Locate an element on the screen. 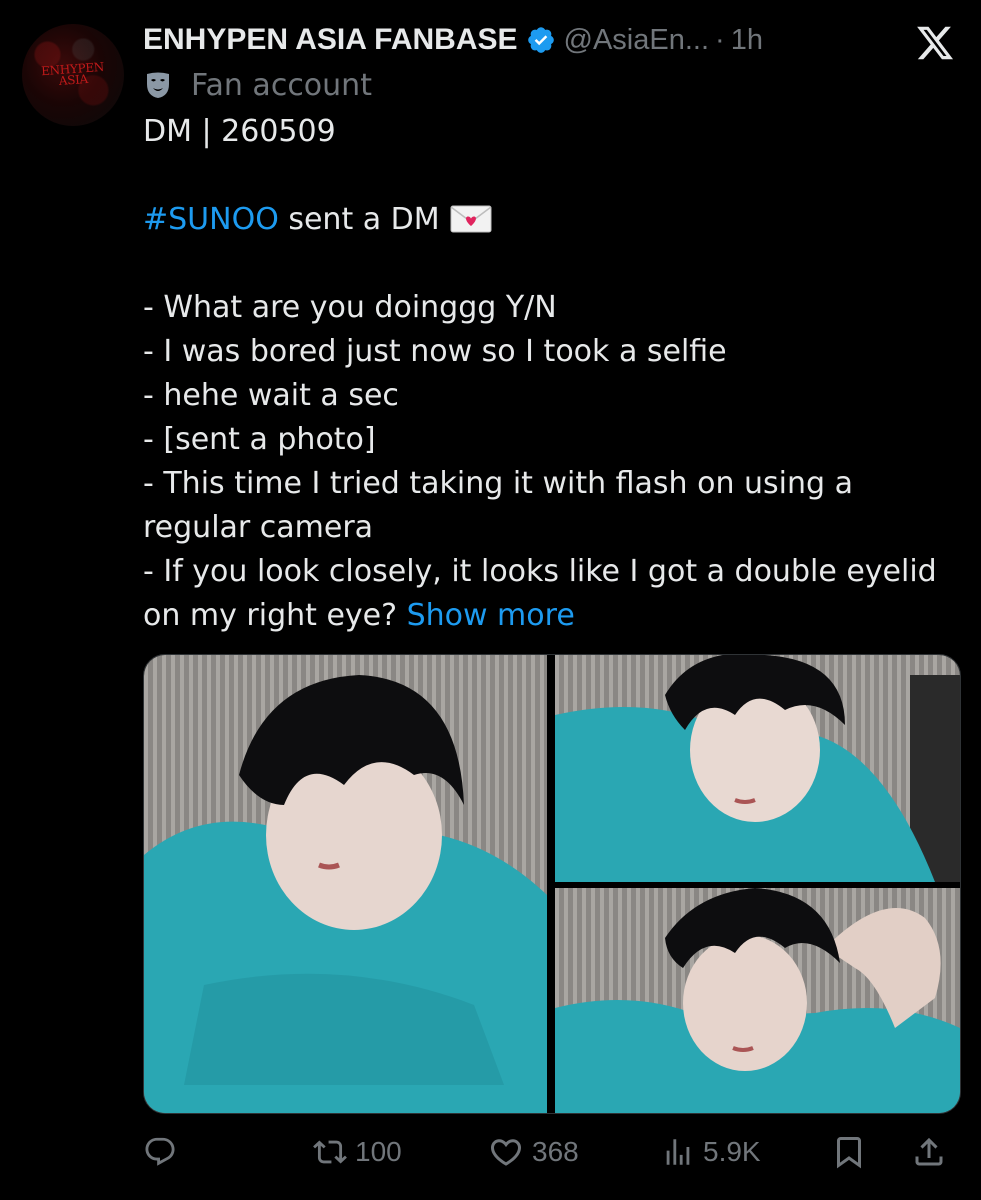  avatar: ENHYPEN ASIA is located at coordinates (73, 75).